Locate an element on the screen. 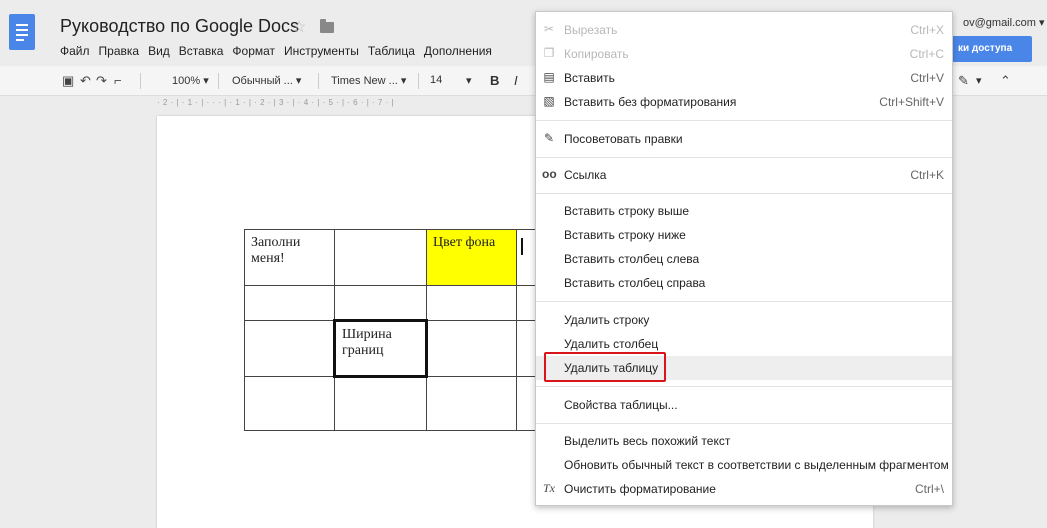 This screenshot has width=1047, height=528. menu-edit: Правка is located at coordinates (119, 51).